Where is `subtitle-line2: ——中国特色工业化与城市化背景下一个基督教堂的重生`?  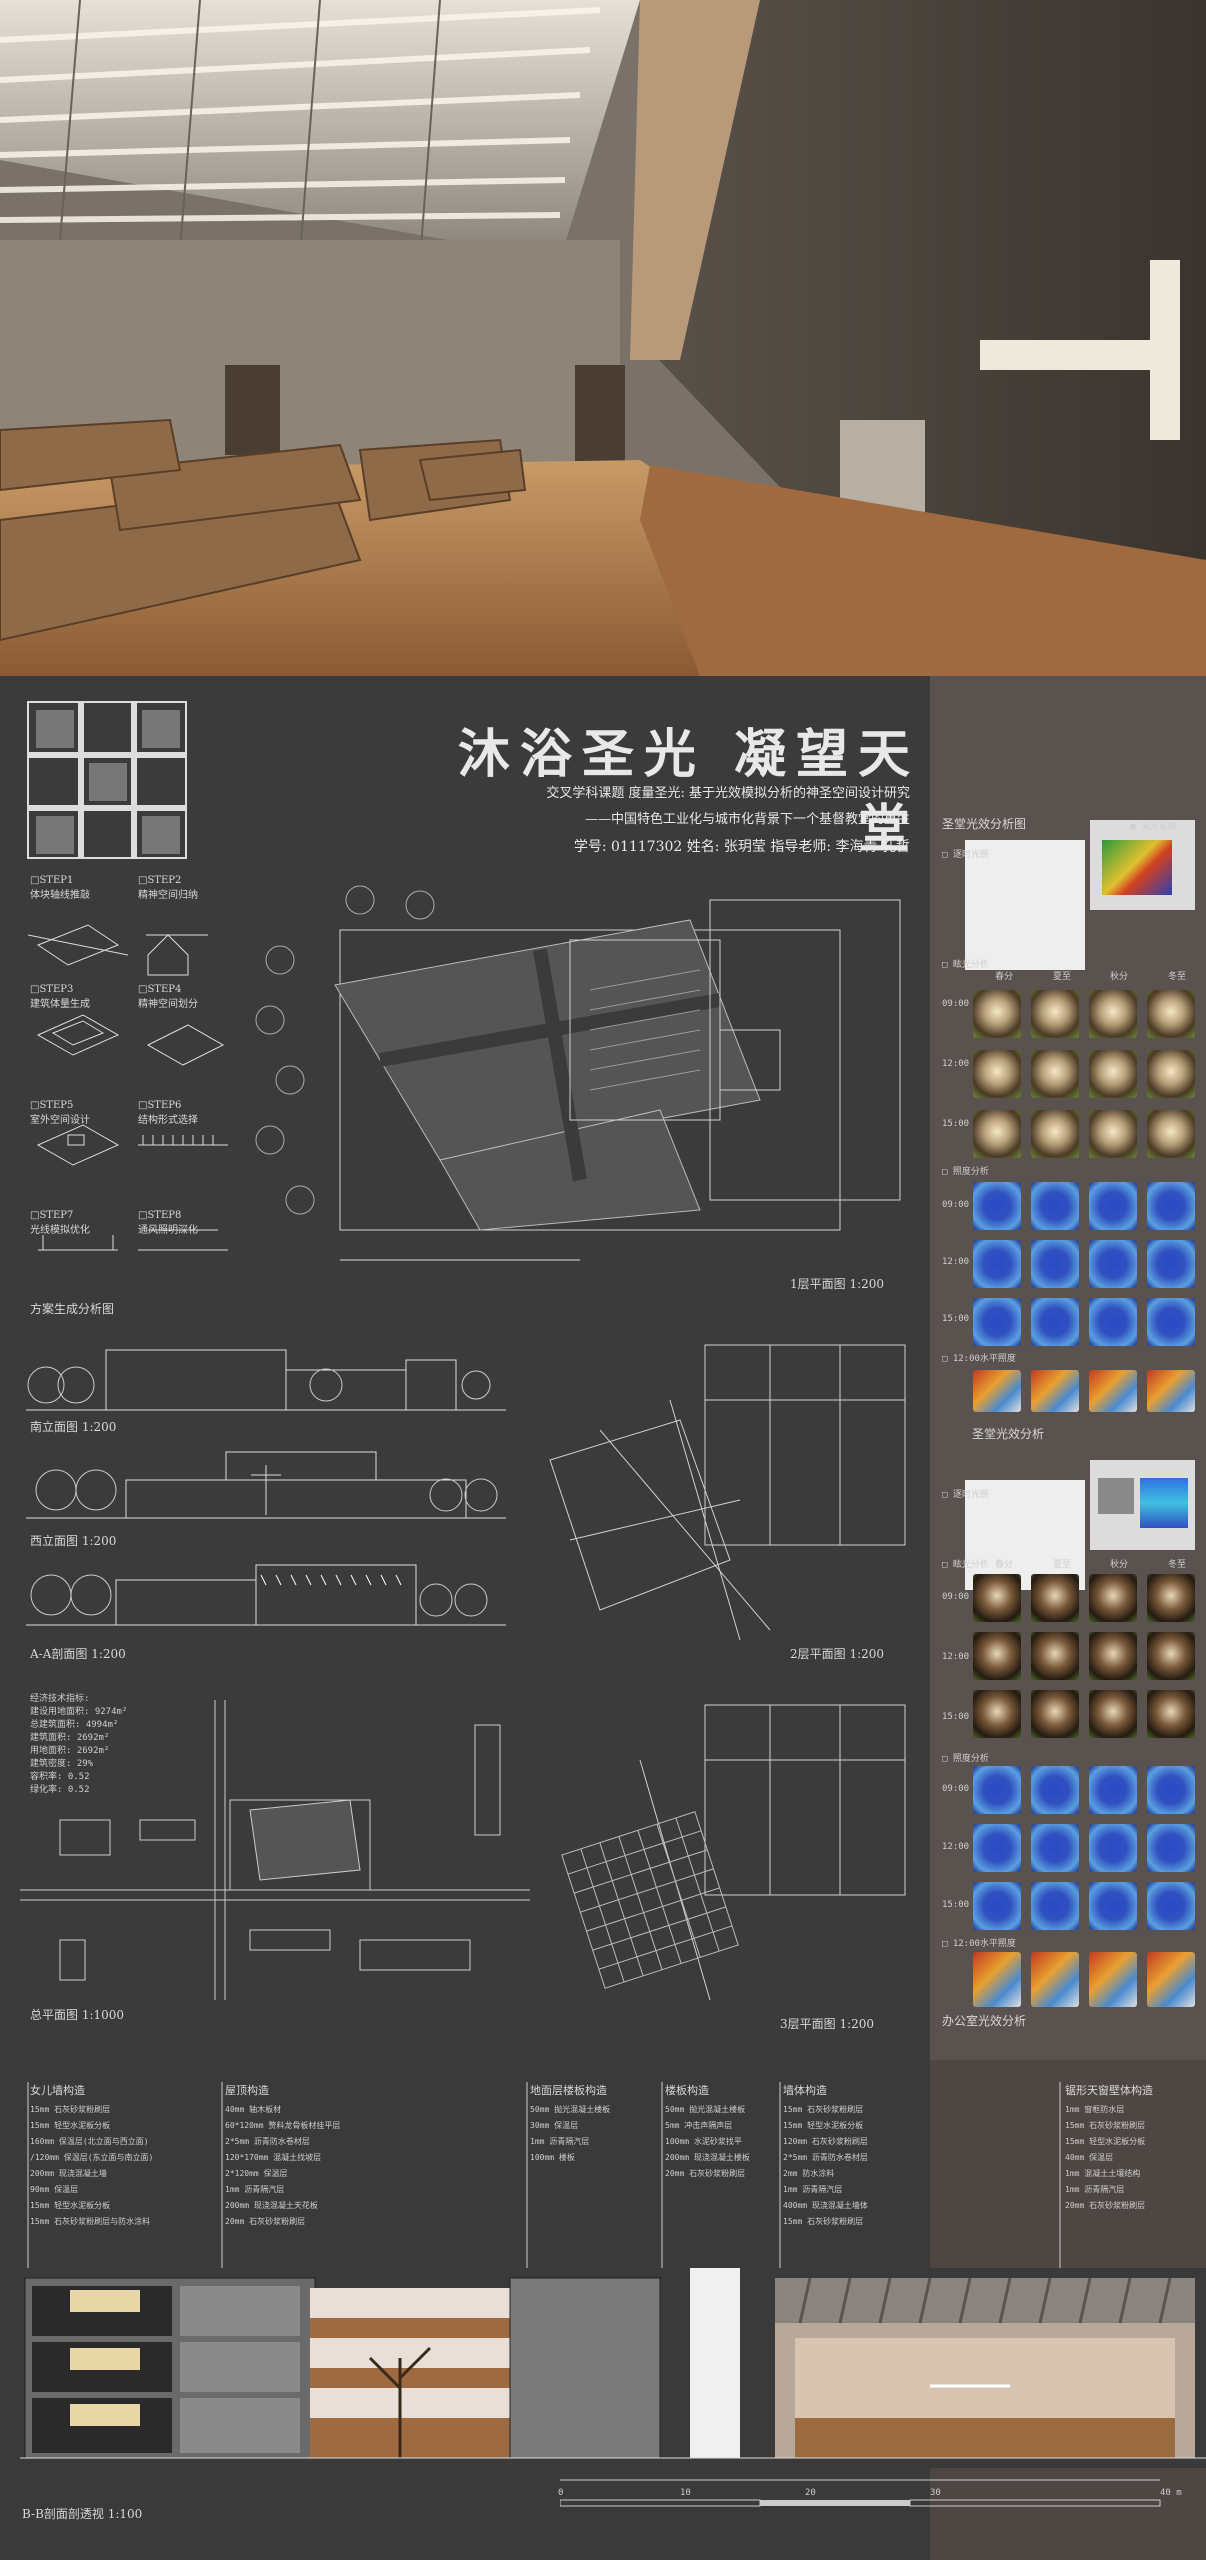 subtitle-line2: ——中国特色工业化与城市化背景下一个基督教堂的重生 is located at coordinates (747, 819).